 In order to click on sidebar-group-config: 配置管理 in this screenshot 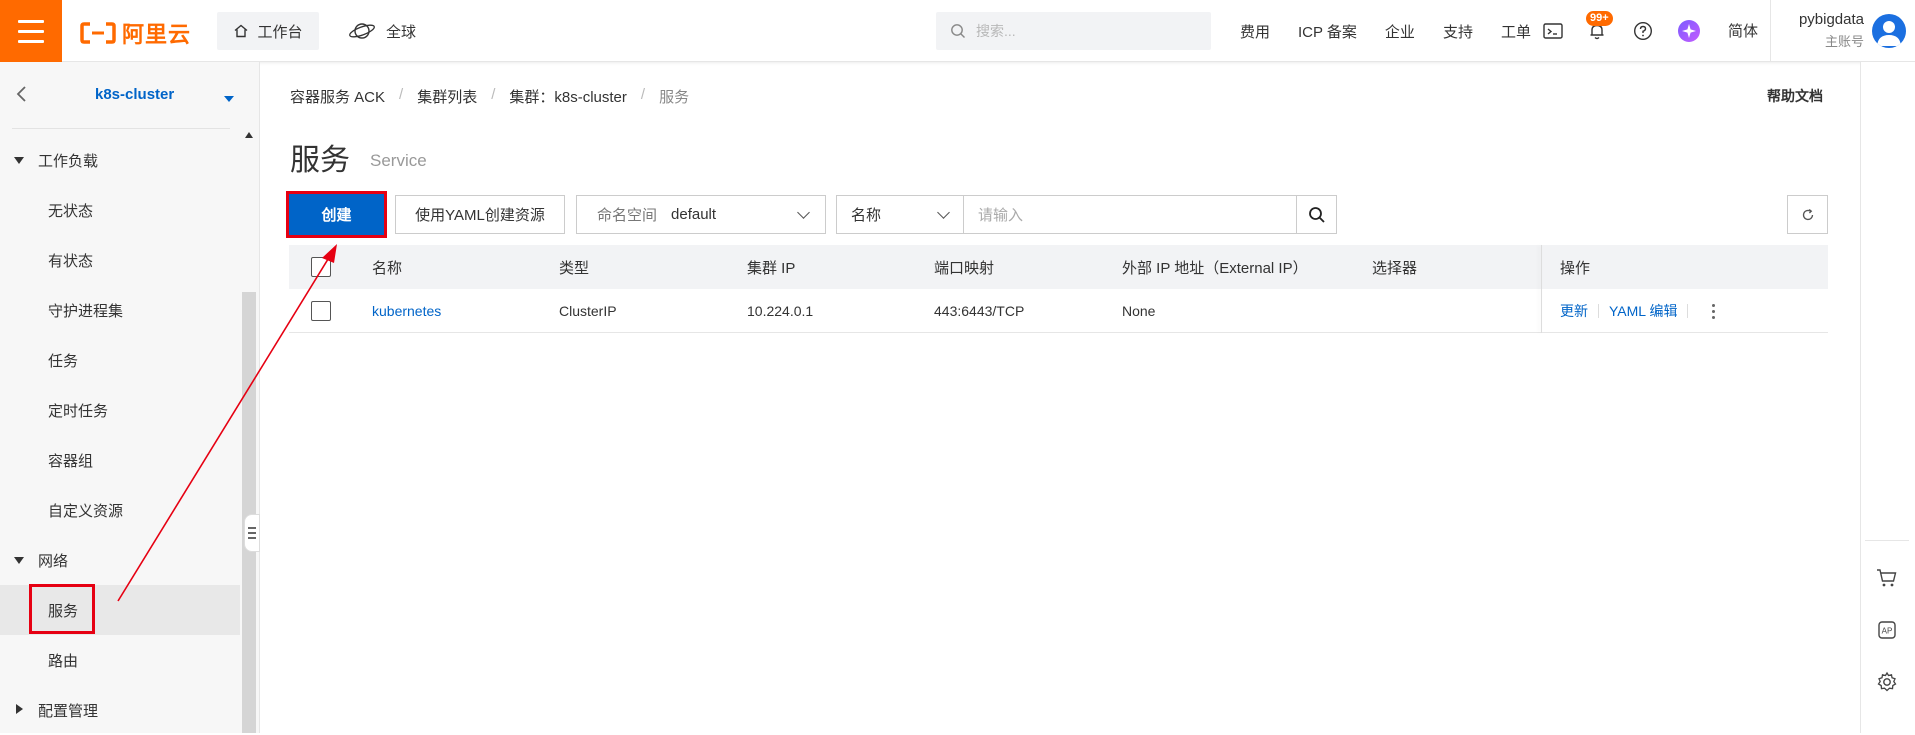, I will do `click(120, 710)`.